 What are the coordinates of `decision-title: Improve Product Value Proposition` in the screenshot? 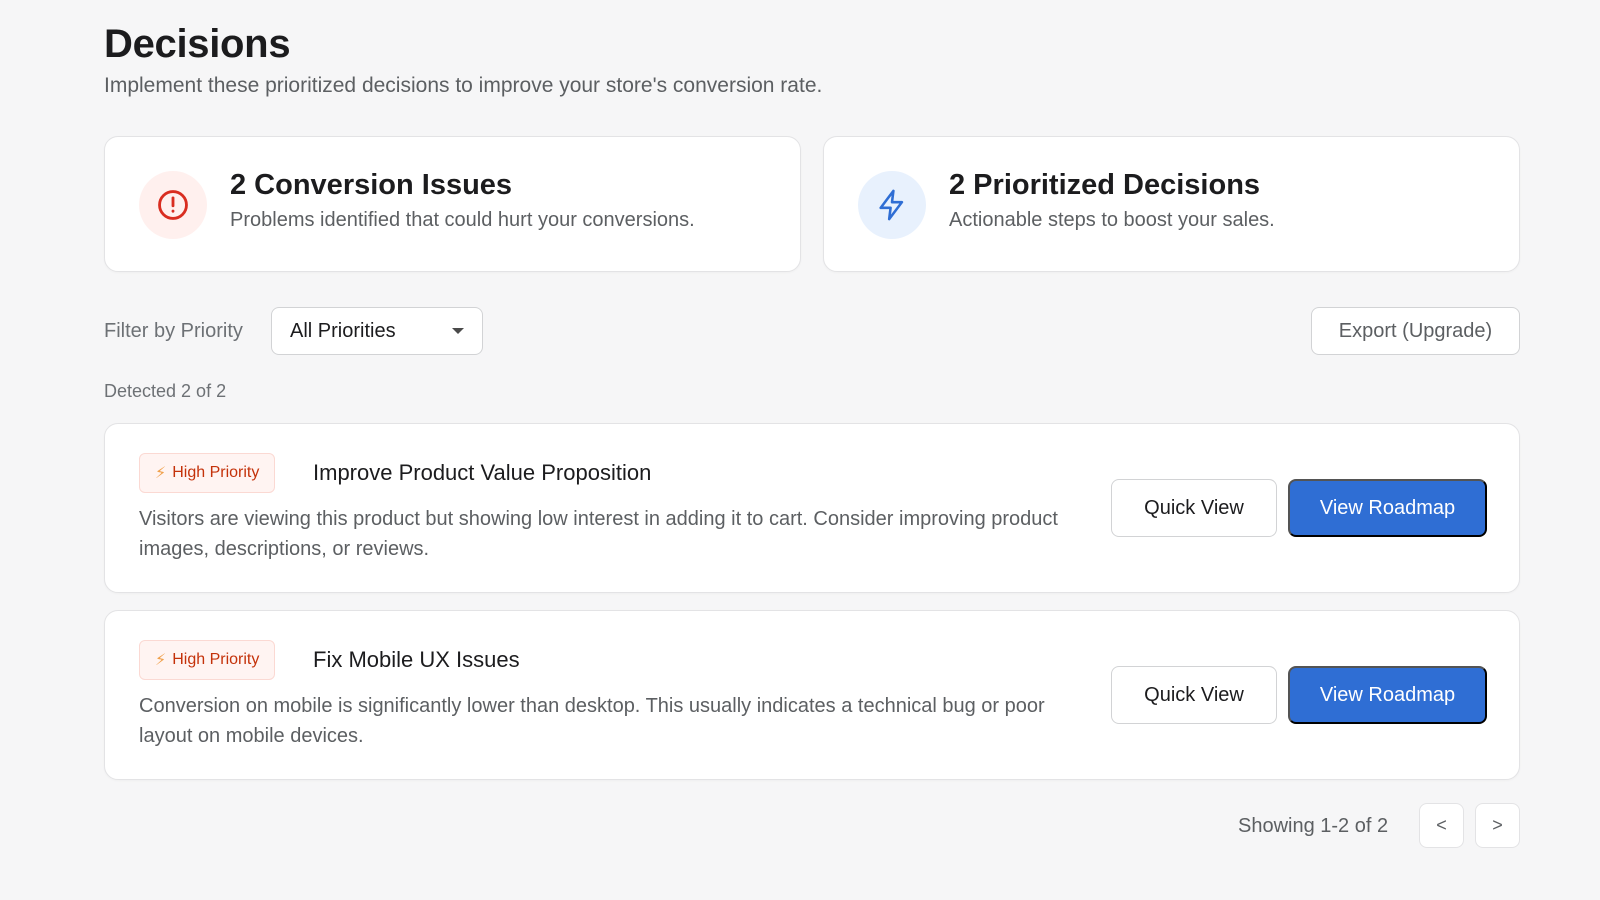 It's located at (482, 472).